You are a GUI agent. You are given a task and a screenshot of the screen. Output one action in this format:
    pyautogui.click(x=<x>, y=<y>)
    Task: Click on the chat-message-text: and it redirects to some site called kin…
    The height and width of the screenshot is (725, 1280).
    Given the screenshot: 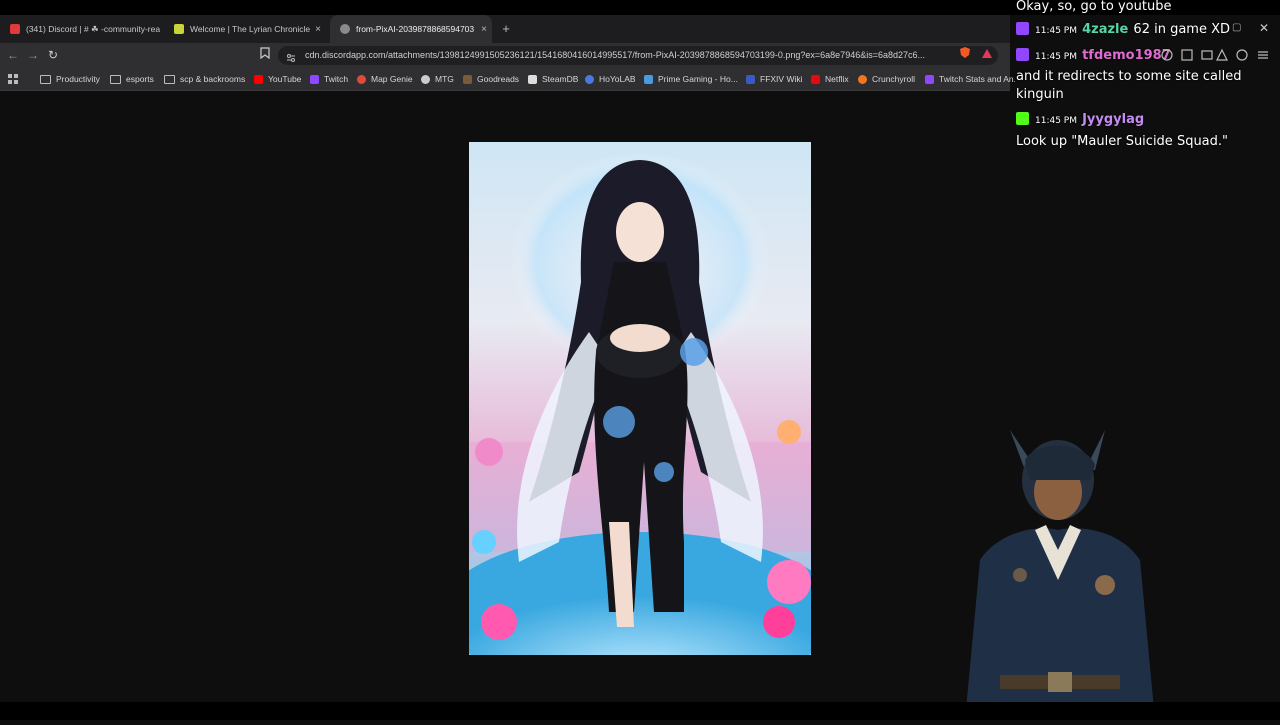 What is the action you would take?
    pyautogui.click(x=1129, y=85)
    